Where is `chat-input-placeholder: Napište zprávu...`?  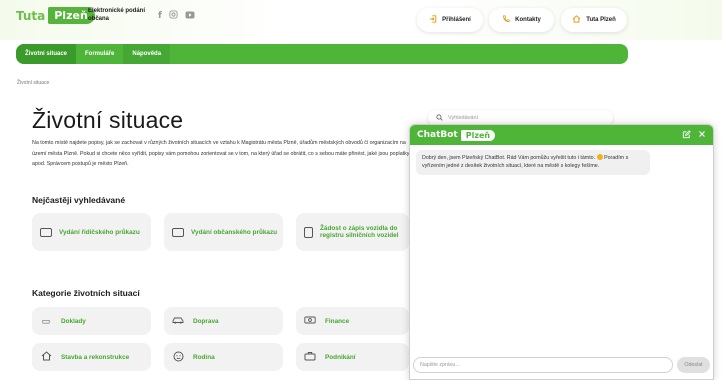 chat-input-placeholder: Napište zprávu... is located at coordinates (440, 365).